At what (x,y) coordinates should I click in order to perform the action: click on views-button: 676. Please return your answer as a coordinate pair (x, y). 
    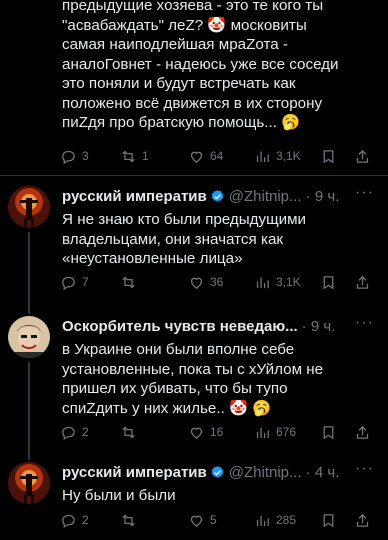
    Looking at the image, I should click on (275, 432).